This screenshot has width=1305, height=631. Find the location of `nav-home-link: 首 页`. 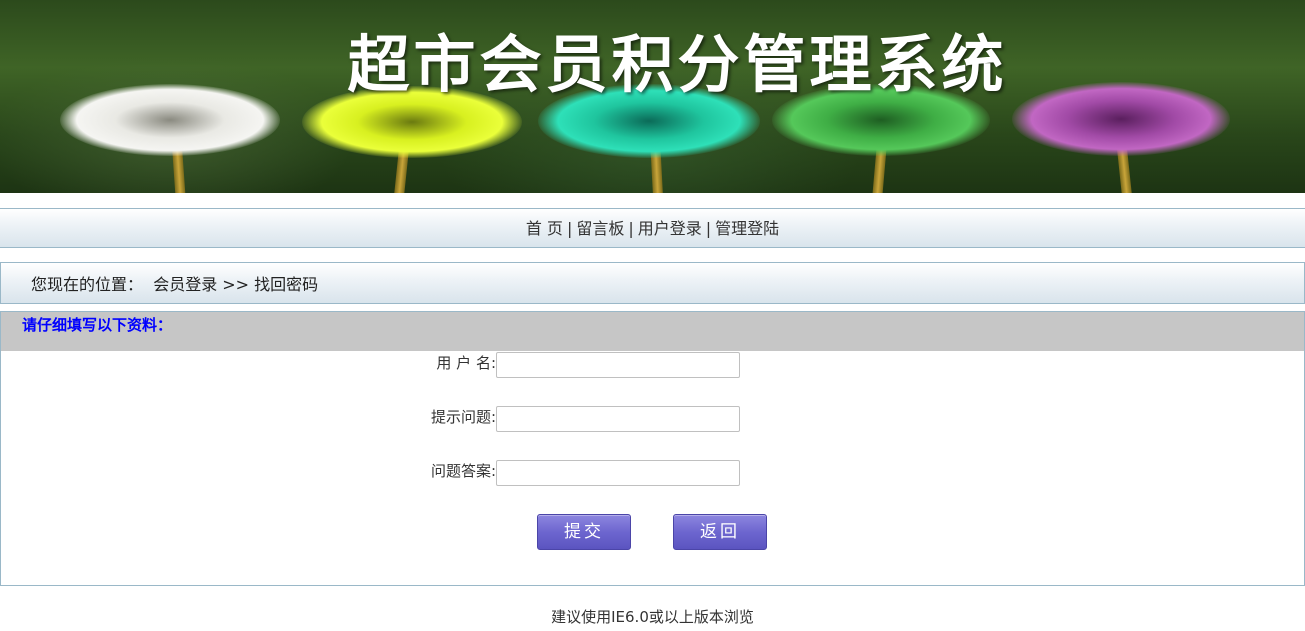

nav-home-link: 首 页 is located at coordinates (544, 228).